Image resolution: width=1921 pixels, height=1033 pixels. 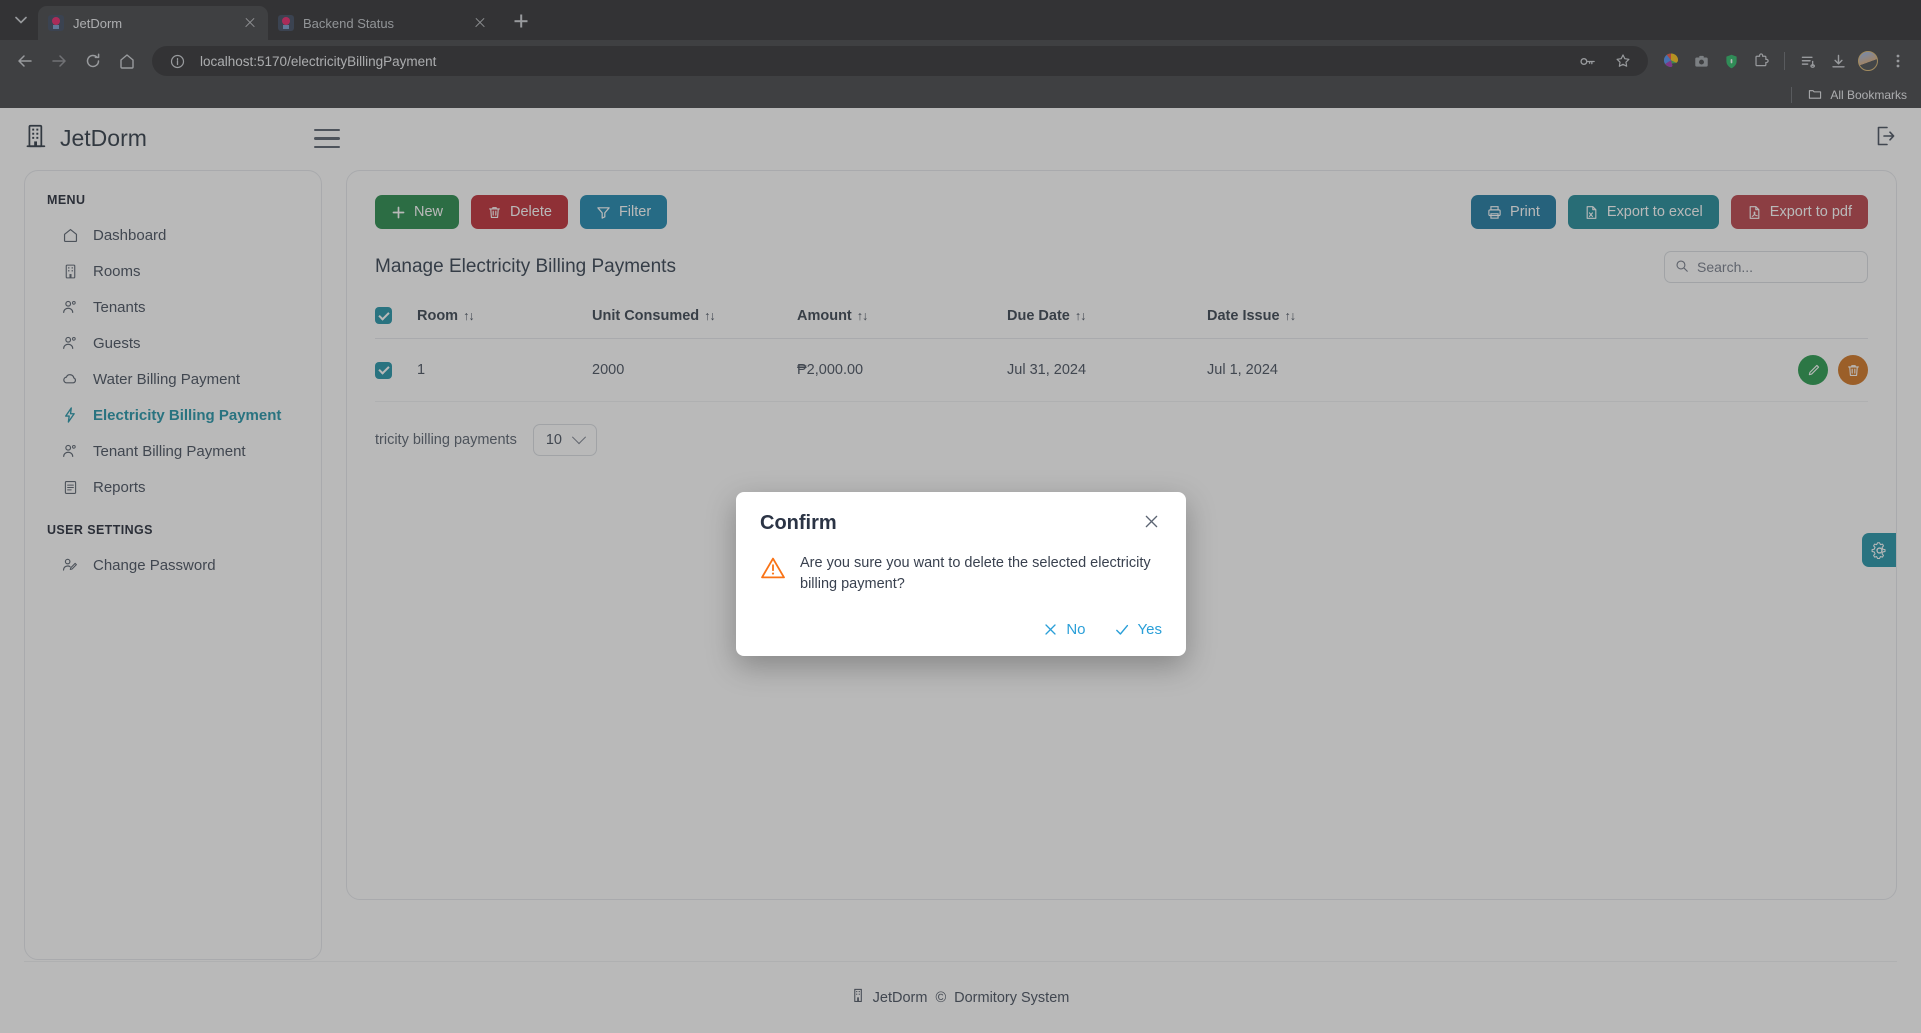 I want to click on dialog-header: Confirm, so click(x=961, y=523).